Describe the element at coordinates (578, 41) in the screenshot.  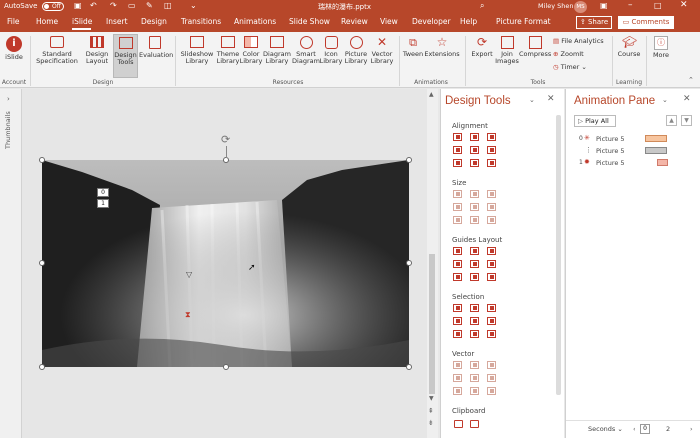
I see `file-analytics-button: ▤ File Analytics` at that location.